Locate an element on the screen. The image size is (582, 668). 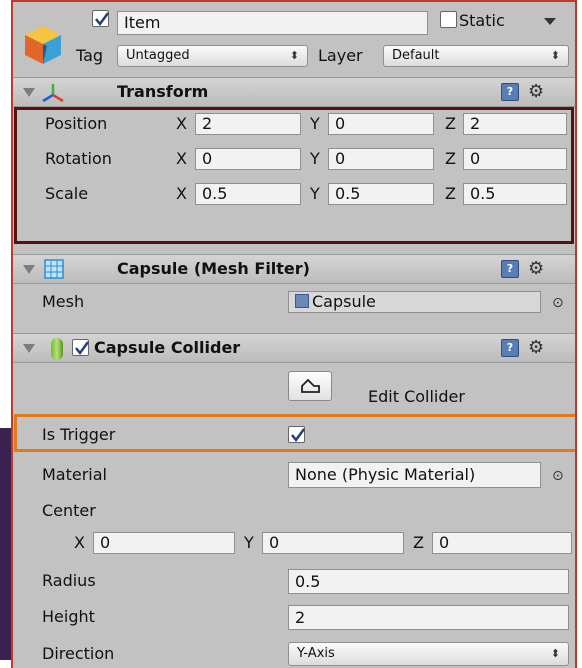
position-y-input: 0 is located at coordinates (381, 124).